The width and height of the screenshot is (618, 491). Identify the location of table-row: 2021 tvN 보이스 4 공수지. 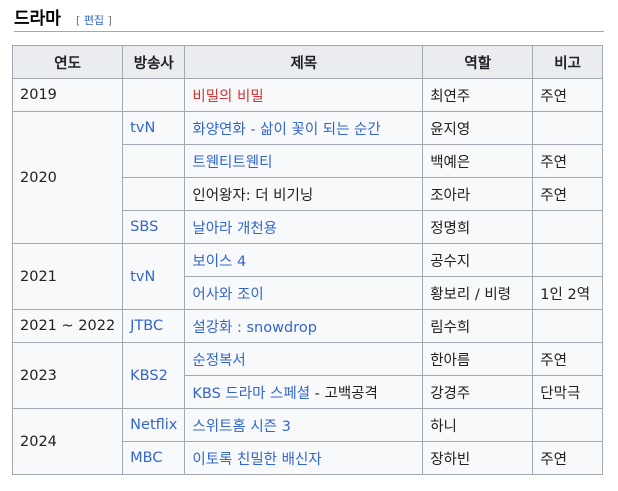
(307, 276).